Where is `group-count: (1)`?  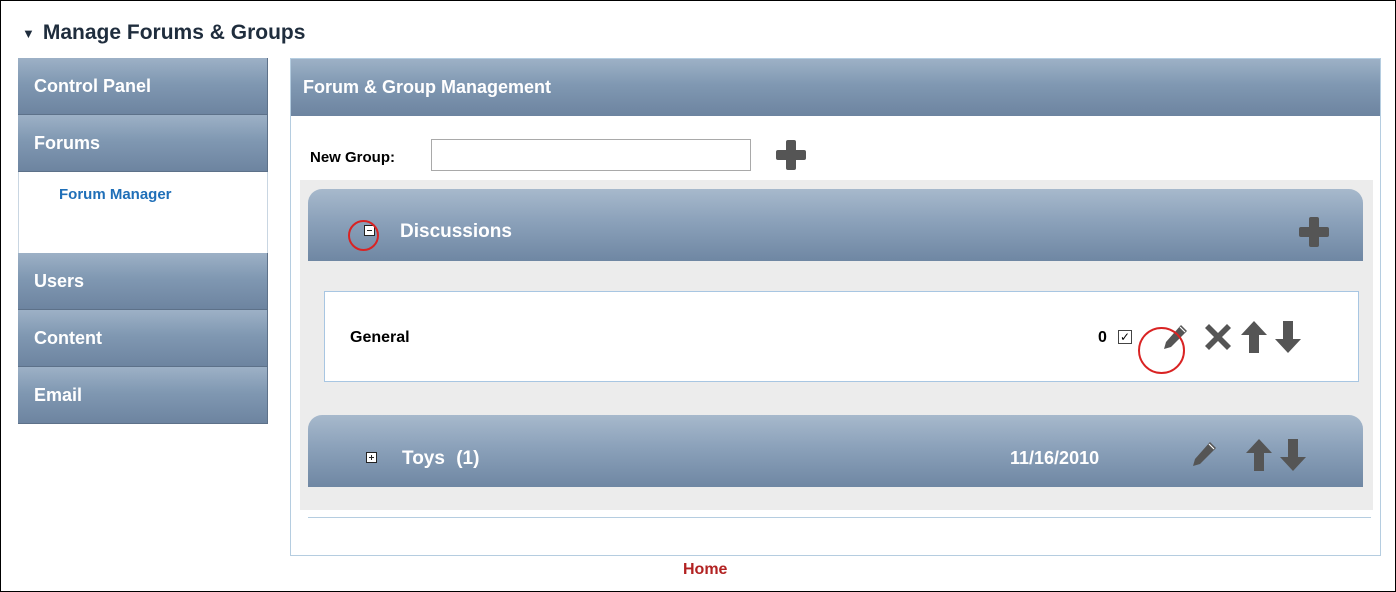 group-count: (1) is located at coordinates (468, 458).